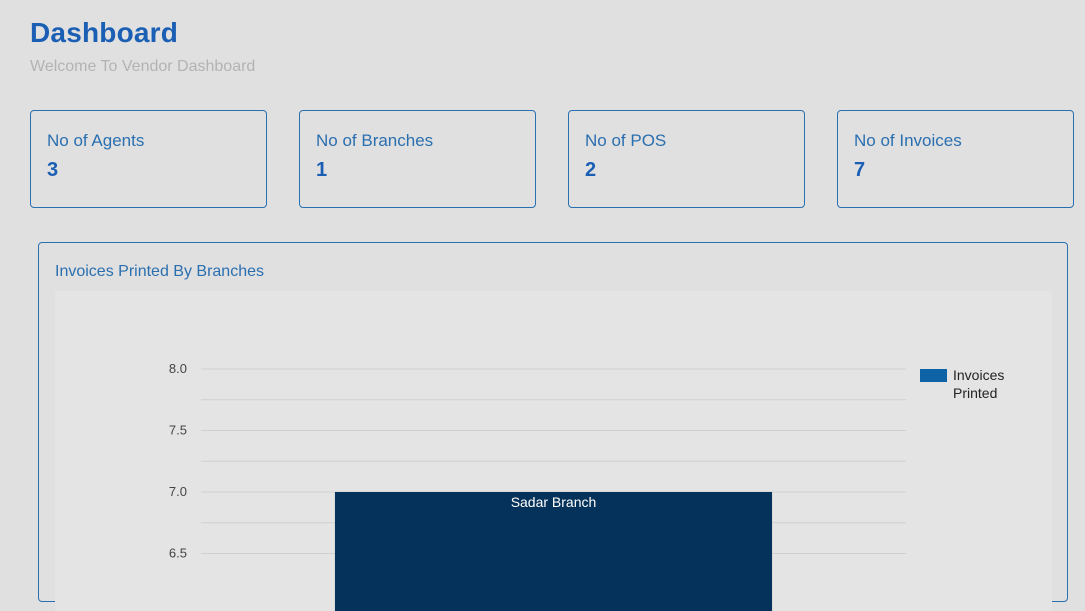 This screenshot has height=611, width=1085. I want to click on chart-title: Invoices Printed By Branches, so click(159, 271).